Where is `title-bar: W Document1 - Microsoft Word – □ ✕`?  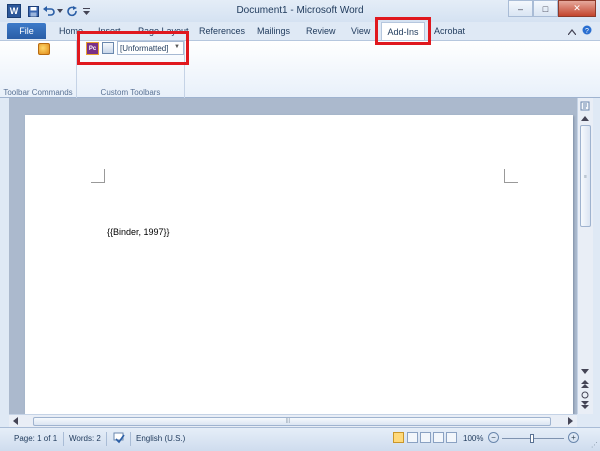 title-bar: W Document1 - Microsoft Word – □ ✕ is located at coordinates (300, 11).